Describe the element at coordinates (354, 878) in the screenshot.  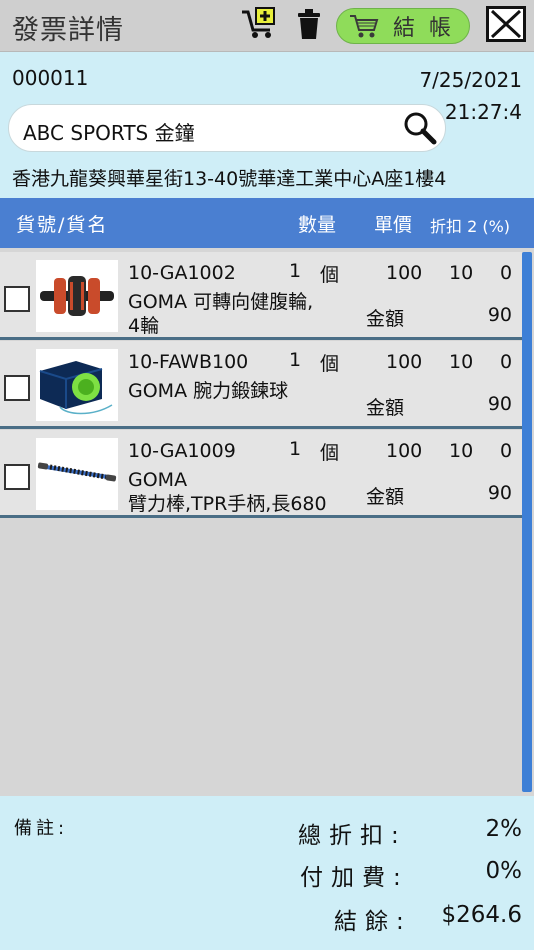
I see `surcharge-label: 付加費:` at that location.